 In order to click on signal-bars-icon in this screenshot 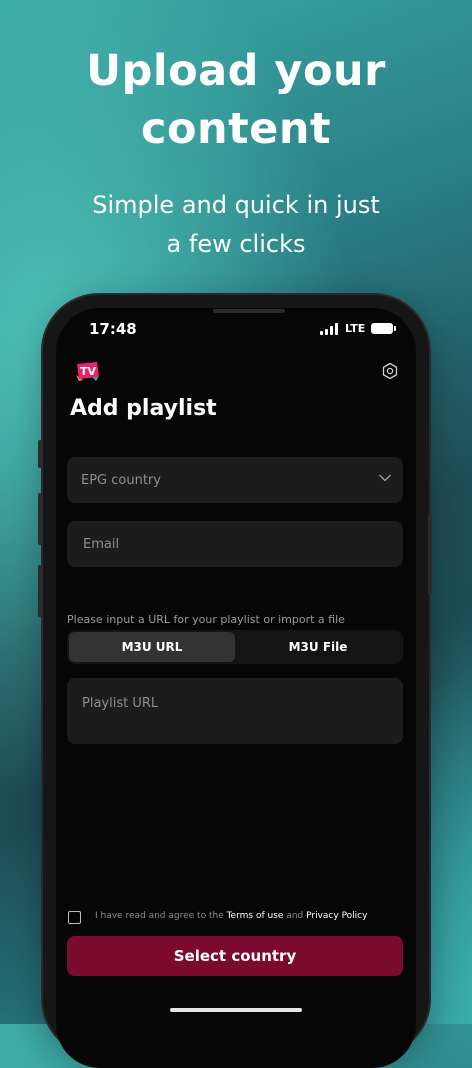, I will do `click(330, 329)`.